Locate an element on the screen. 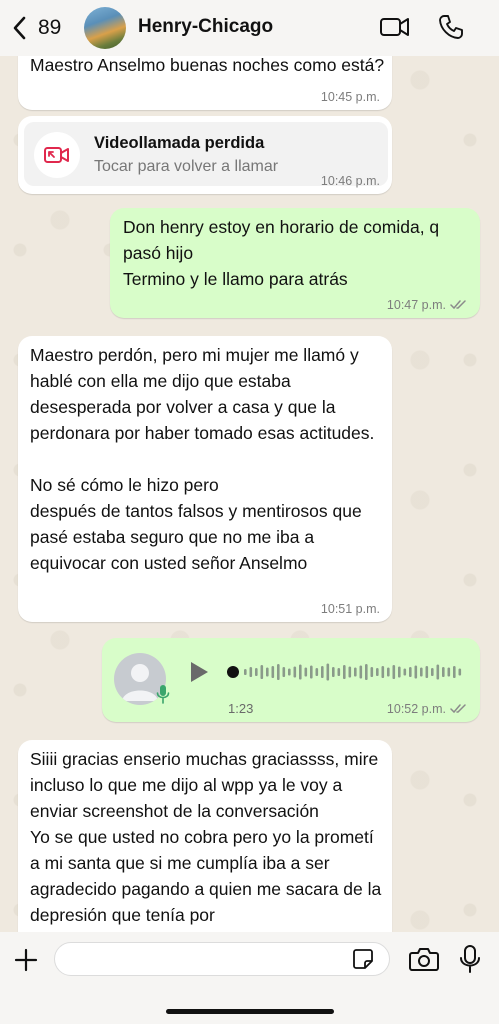 This screenshot has width=499, height=1024. contact-avatar is located at coordinates (105, 28).